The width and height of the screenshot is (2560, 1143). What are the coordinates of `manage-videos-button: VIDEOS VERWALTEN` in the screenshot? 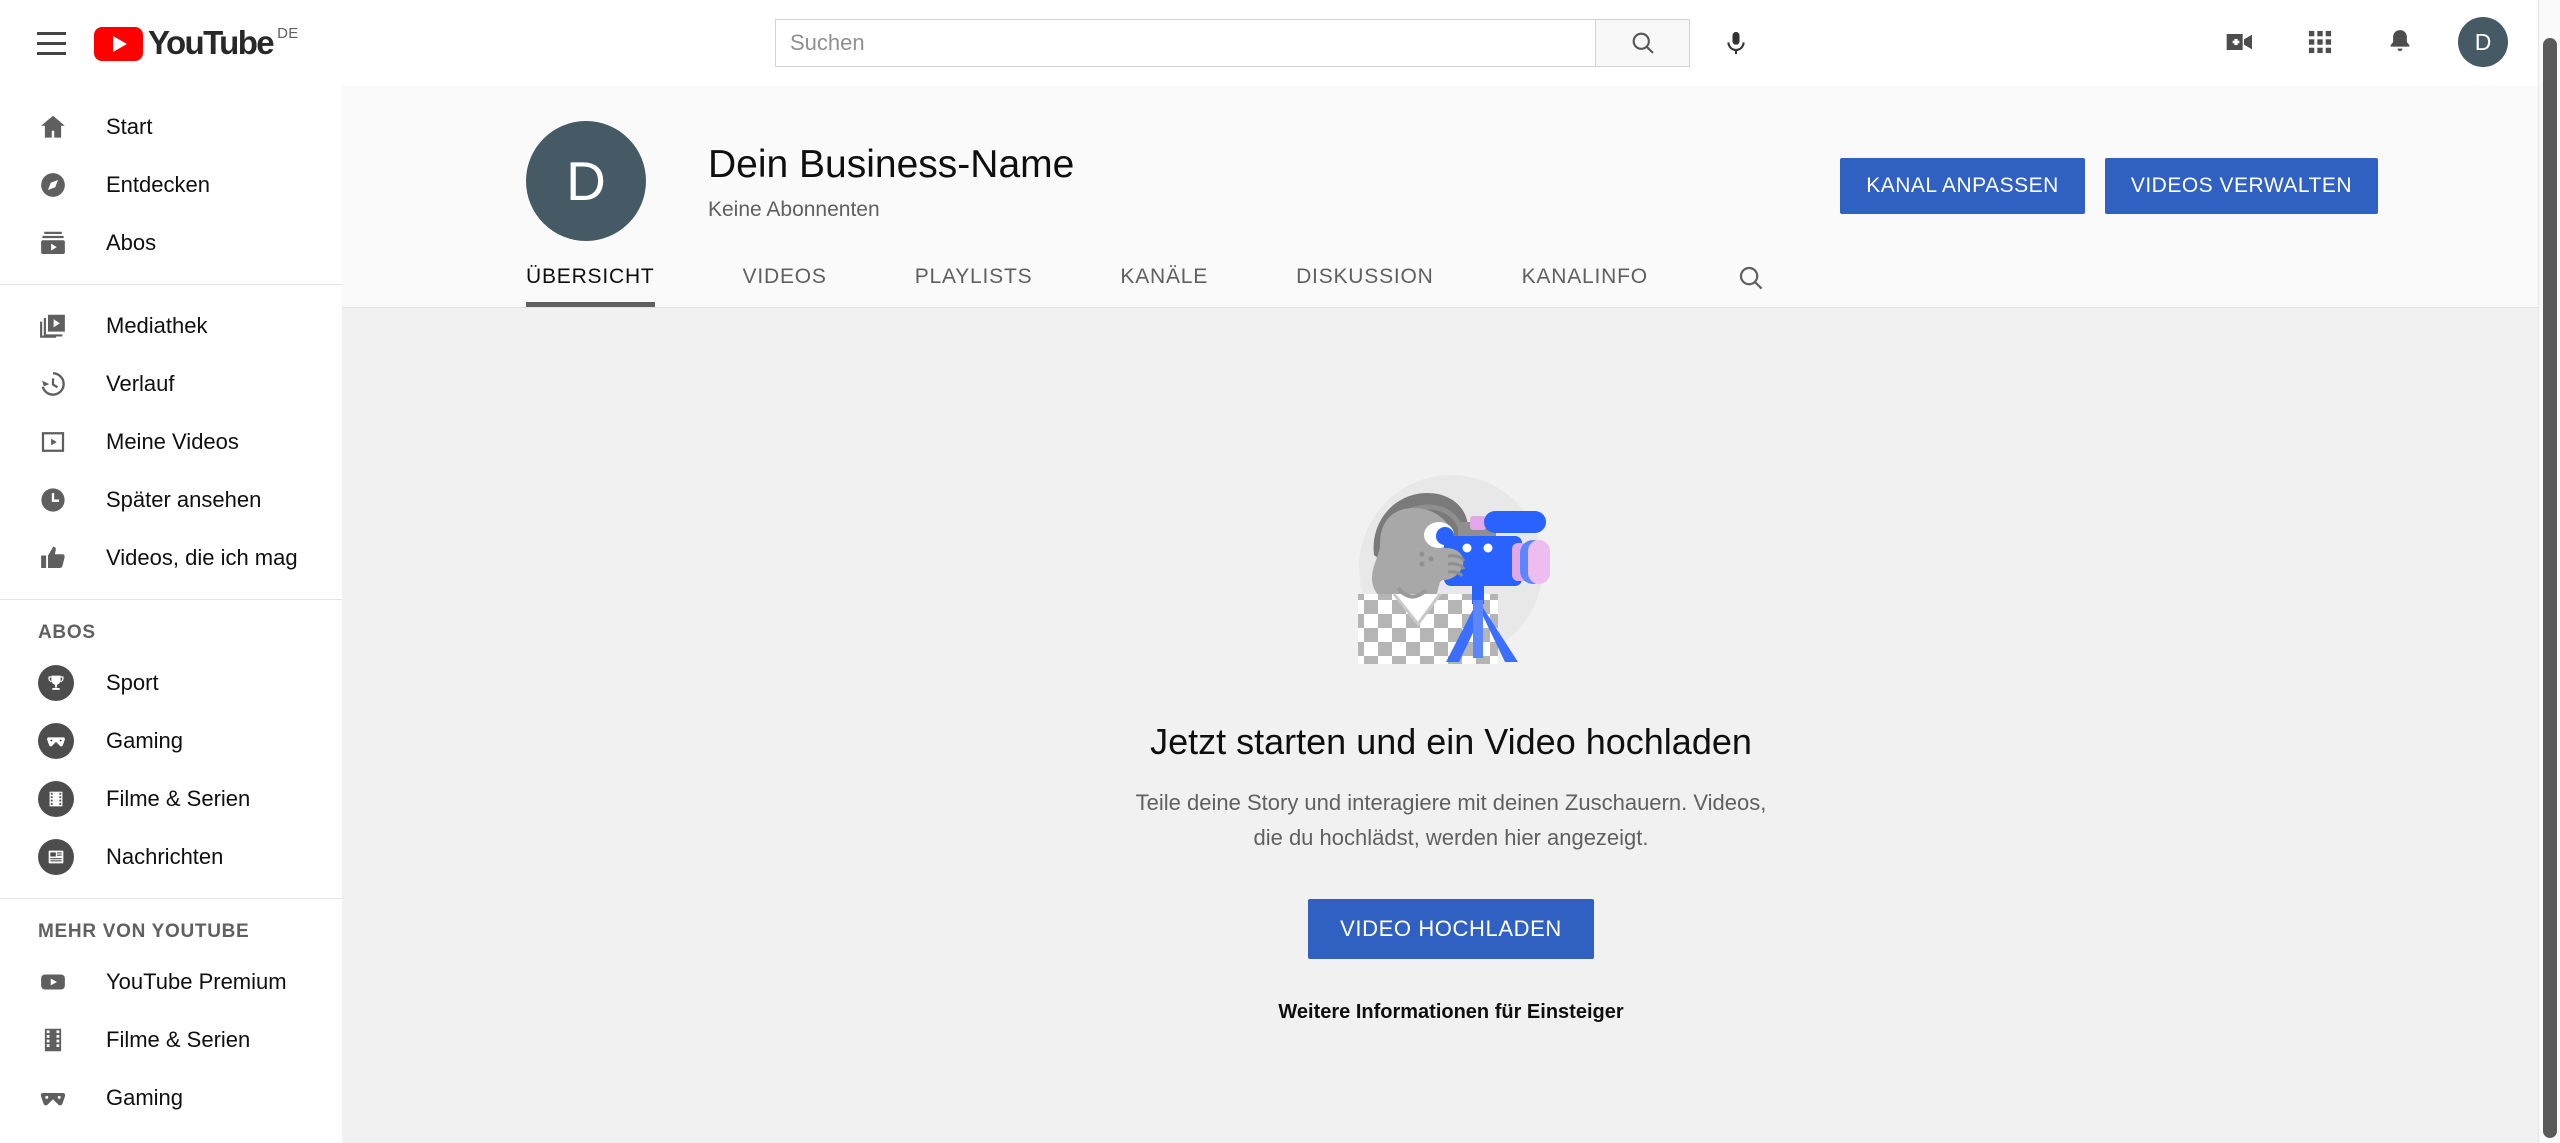 It's located at (2241, 186).